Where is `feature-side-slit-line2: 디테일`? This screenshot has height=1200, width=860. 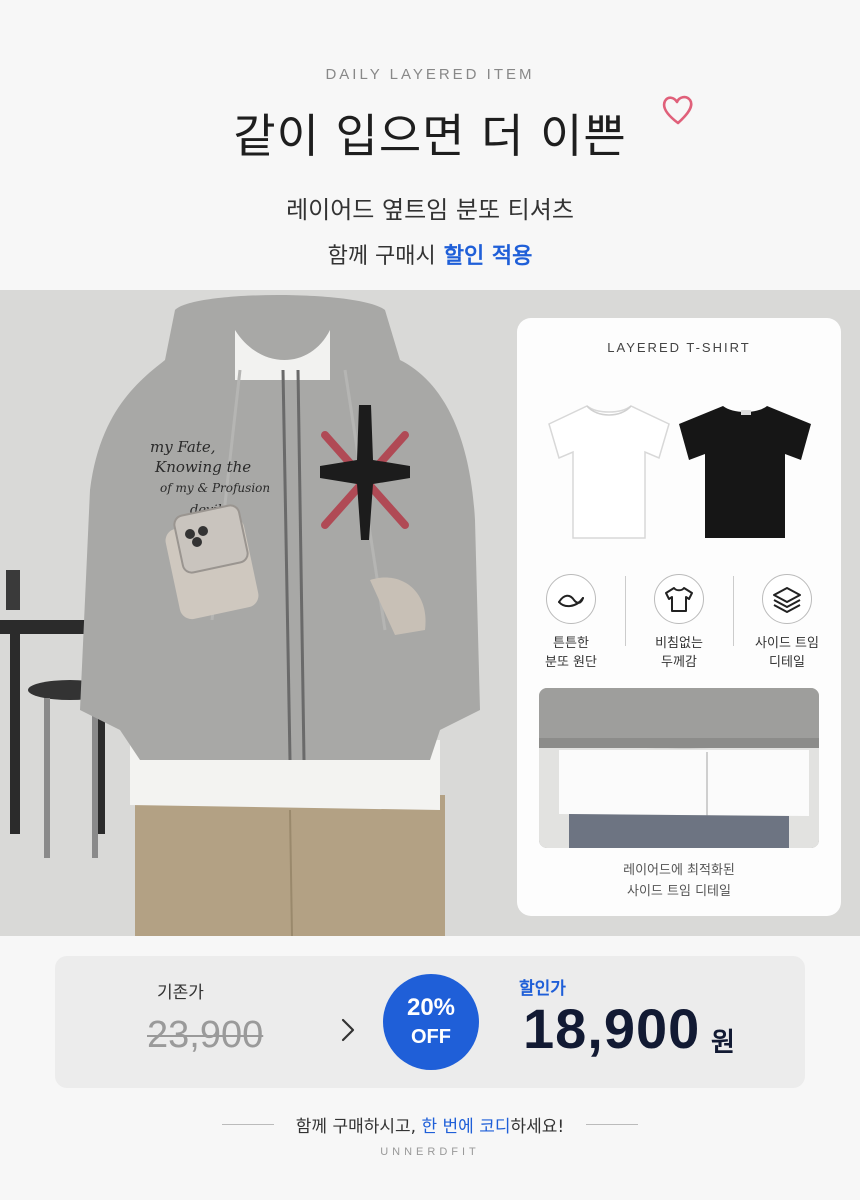
feature-side-slit-line2: 디테일 is located at coordinates (787, 662).